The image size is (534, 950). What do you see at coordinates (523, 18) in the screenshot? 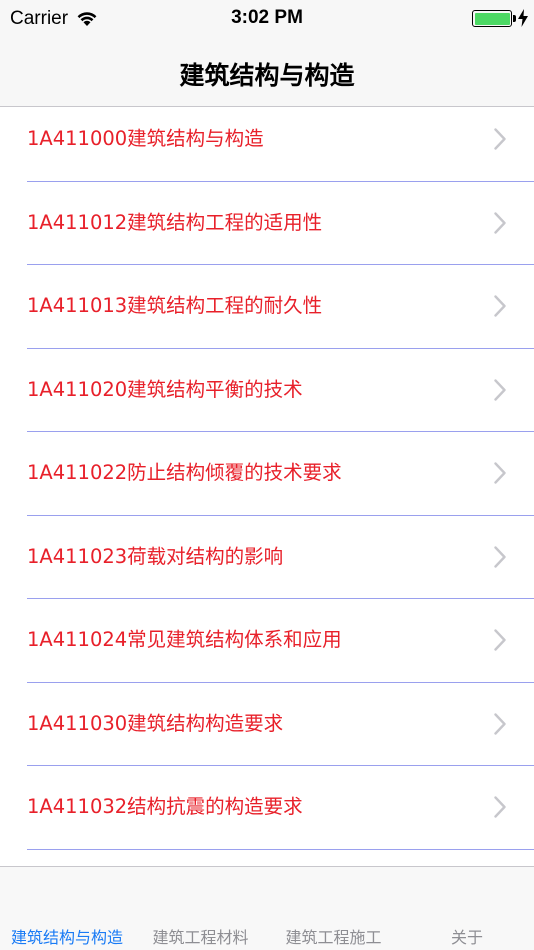
I see `charging-bolt-icon` at bounding box center [523, 18].